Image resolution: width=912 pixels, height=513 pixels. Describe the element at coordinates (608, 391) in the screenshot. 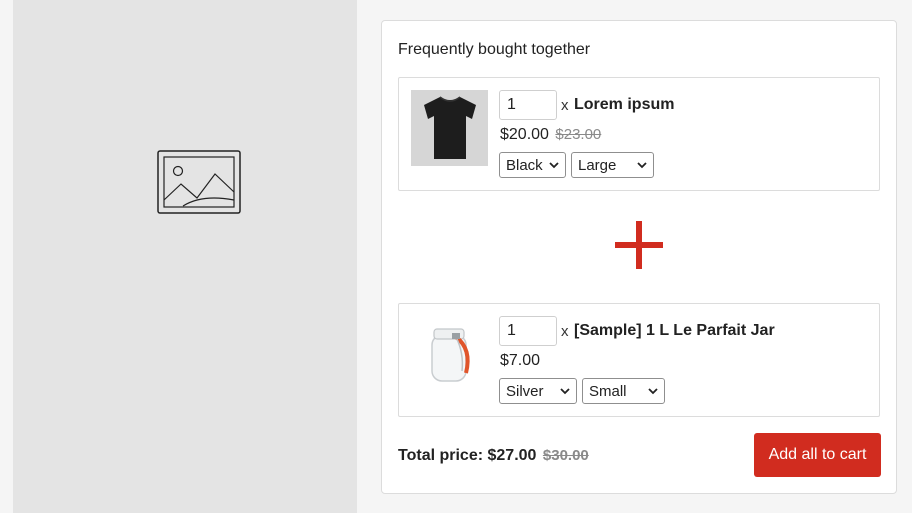

I see `size-select-value: Small` at that location.